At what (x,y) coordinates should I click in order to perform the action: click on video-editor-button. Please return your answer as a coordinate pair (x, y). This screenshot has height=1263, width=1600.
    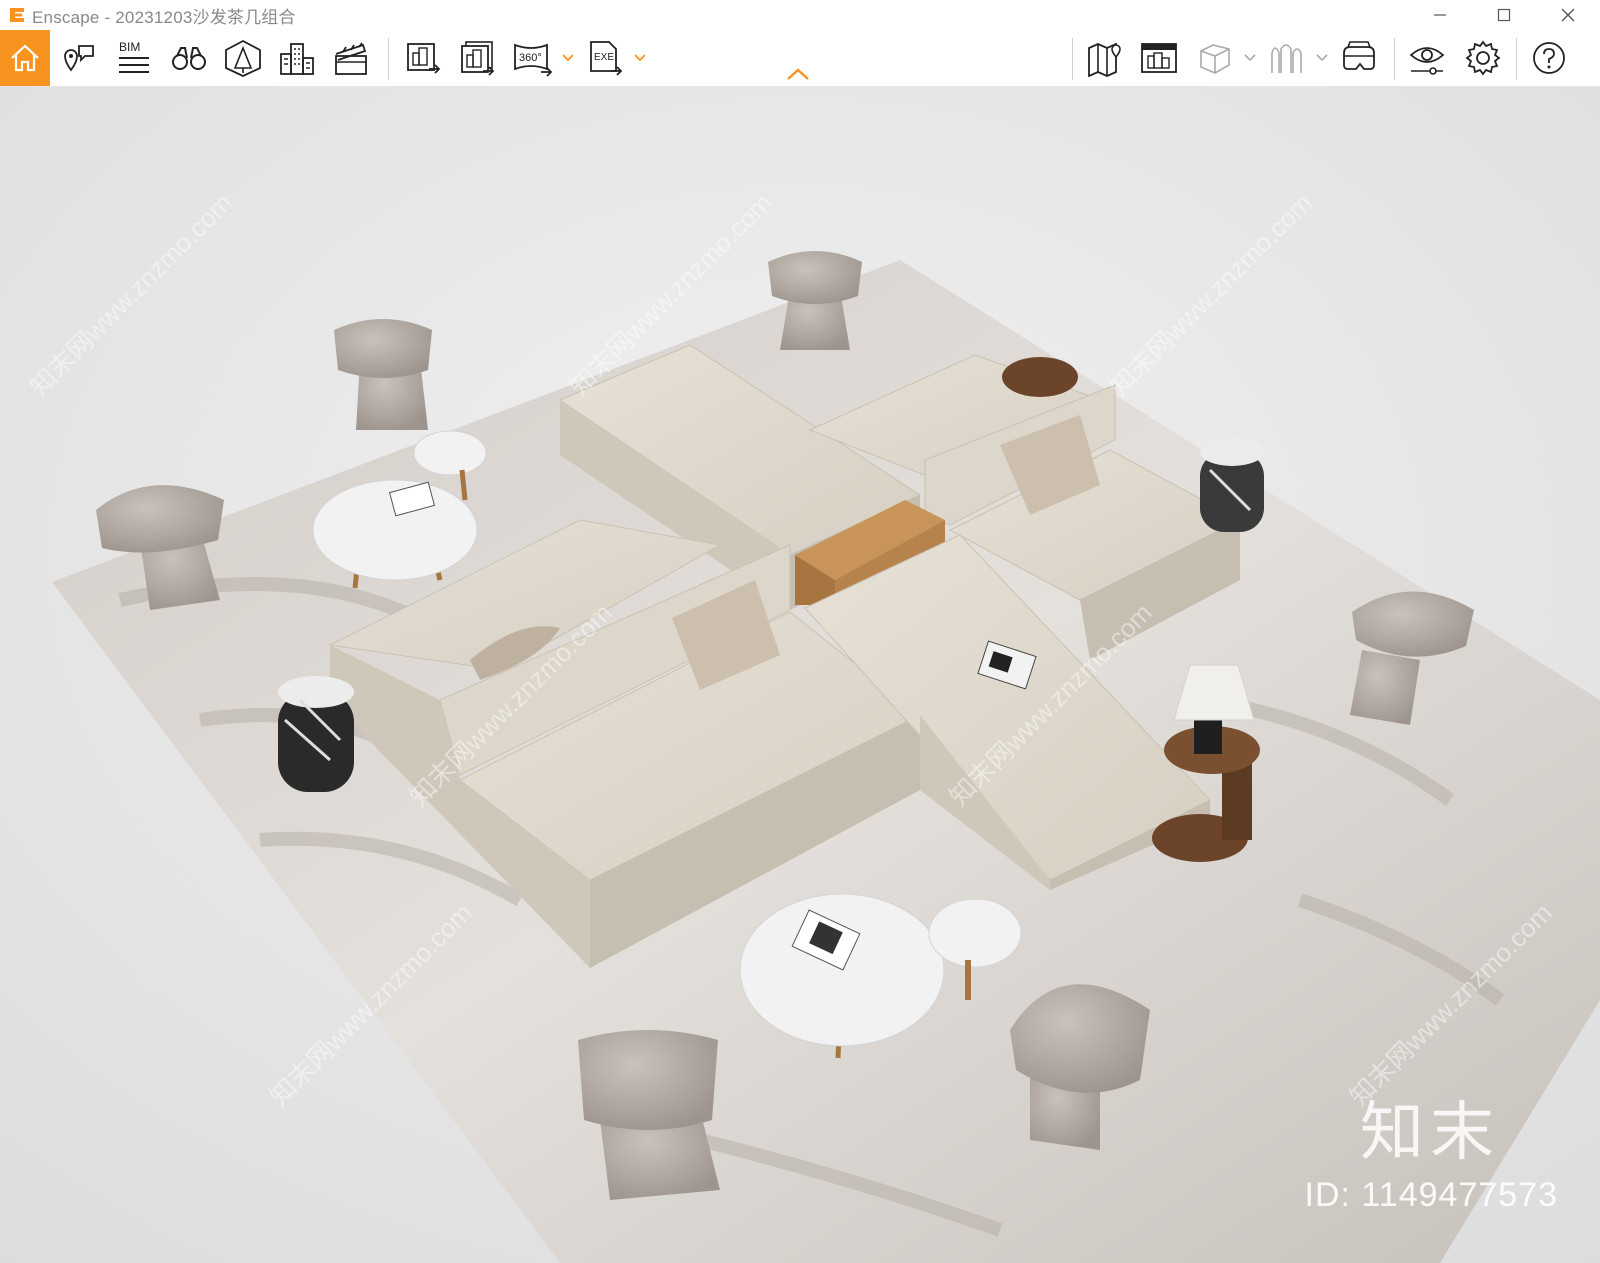
    Looking at the image, I should click on (351, 58).